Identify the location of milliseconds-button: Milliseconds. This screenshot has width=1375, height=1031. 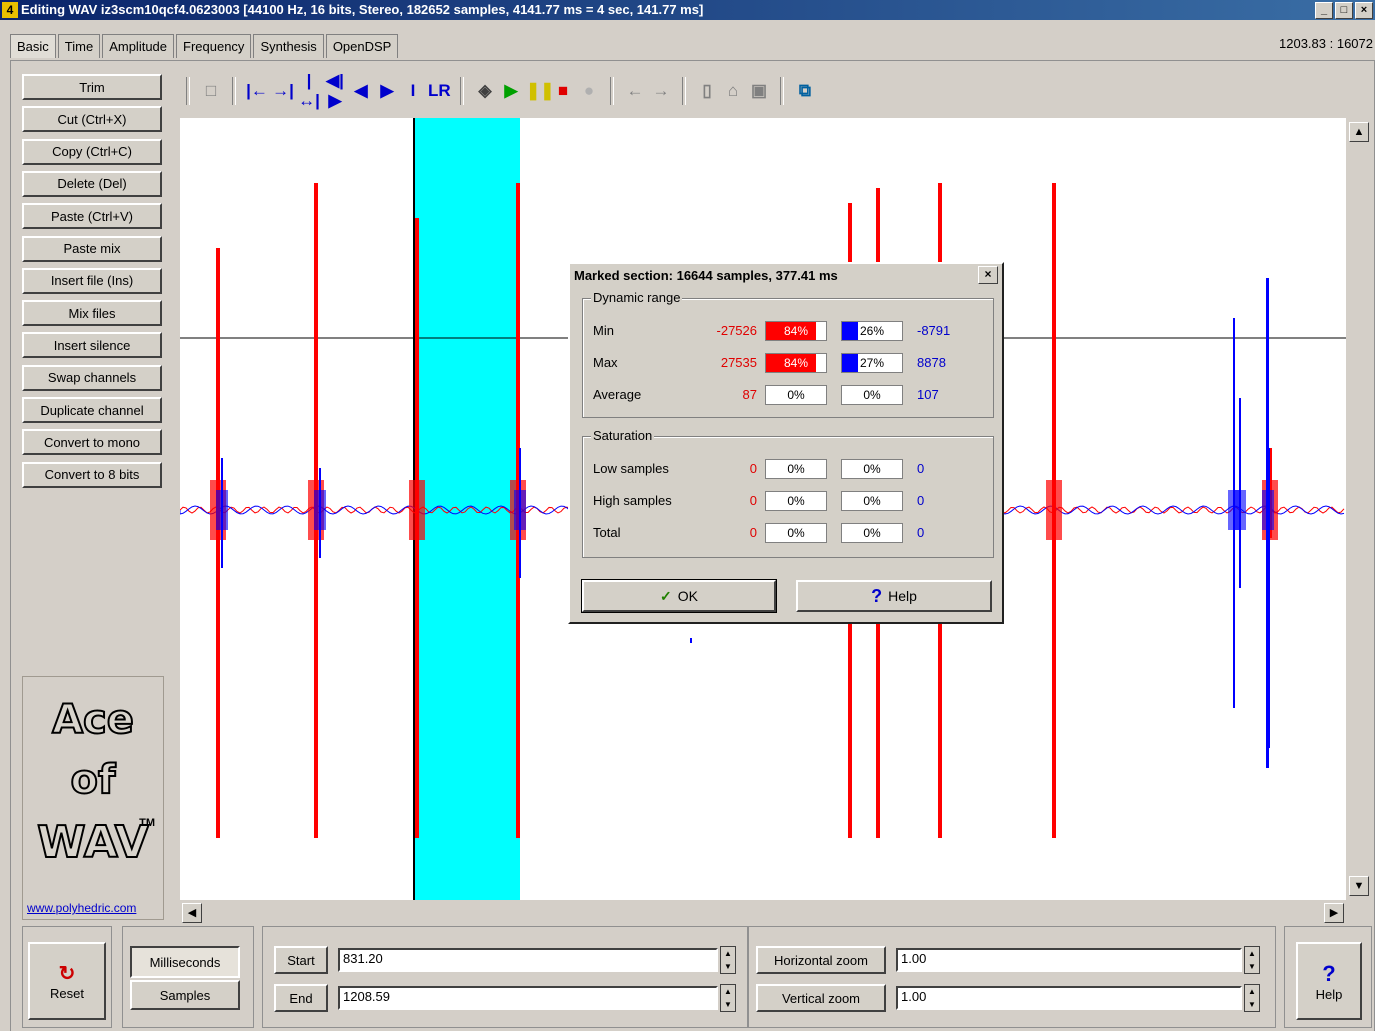
(185, 962).